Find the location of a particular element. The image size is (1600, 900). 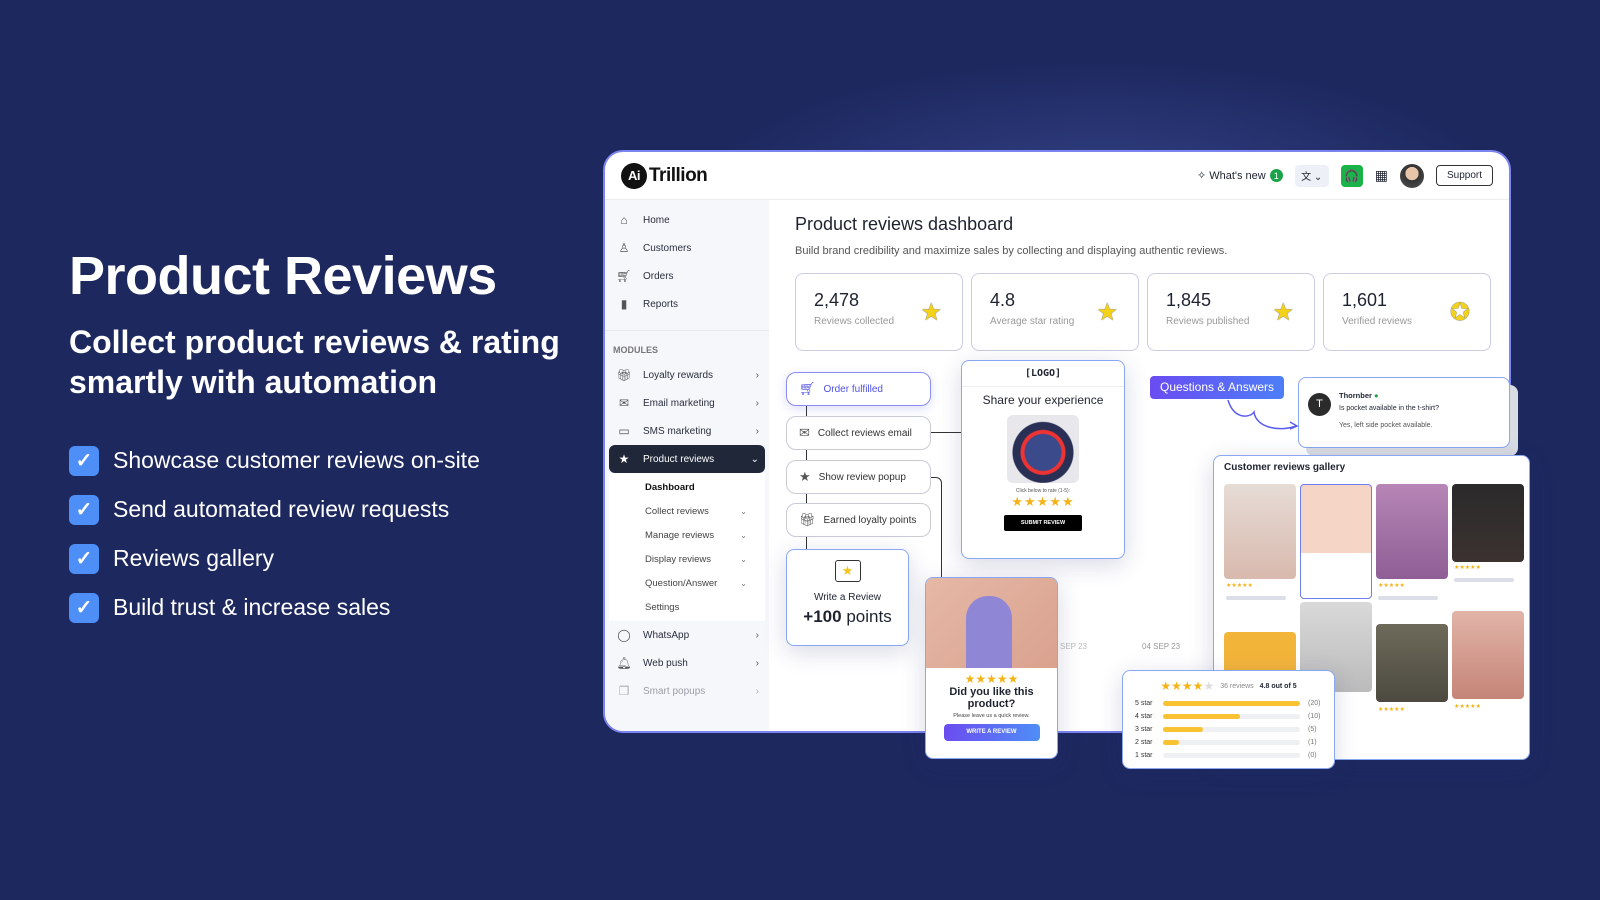

sidebar-item-loyalty: 🎁︎ Loyalty rewards › is located at coordinates (687, 375).